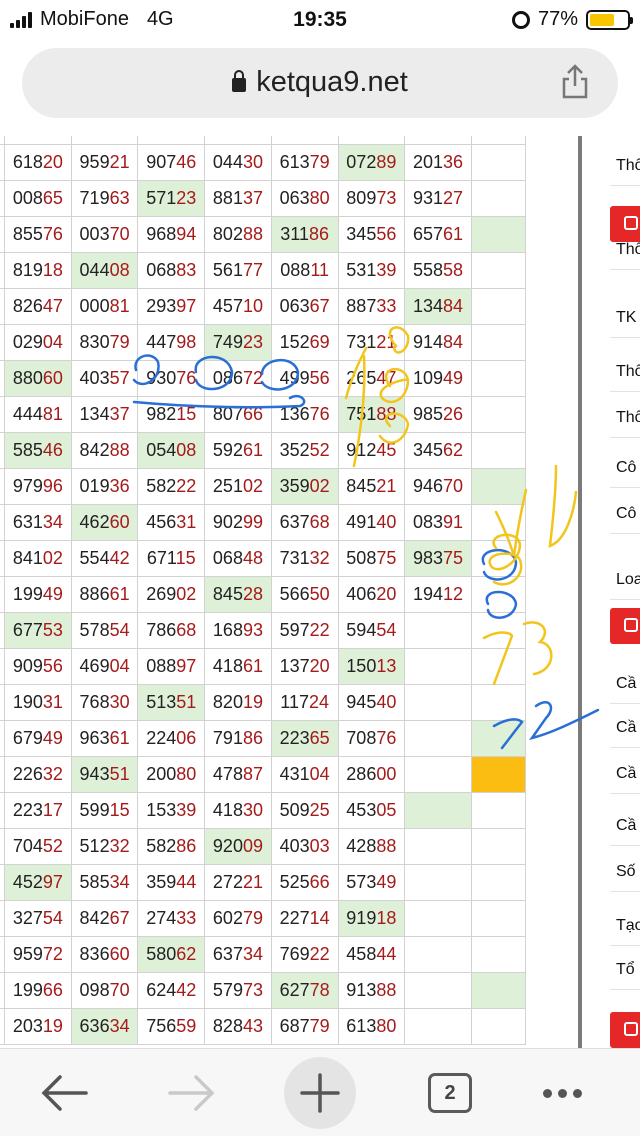 The height and width of the screenshot is (1136, 640). What do you see at coordinates (294, 558) in the screenshot?
I see `result-prefix: 731` at bounding box center [294, 558].